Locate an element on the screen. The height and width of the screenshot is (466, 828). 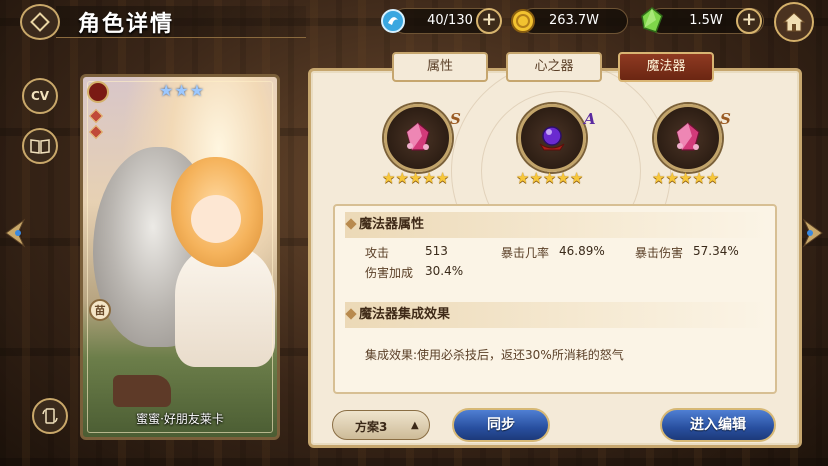
tab-attributes: 属性 is located at coordinates (440, 67).